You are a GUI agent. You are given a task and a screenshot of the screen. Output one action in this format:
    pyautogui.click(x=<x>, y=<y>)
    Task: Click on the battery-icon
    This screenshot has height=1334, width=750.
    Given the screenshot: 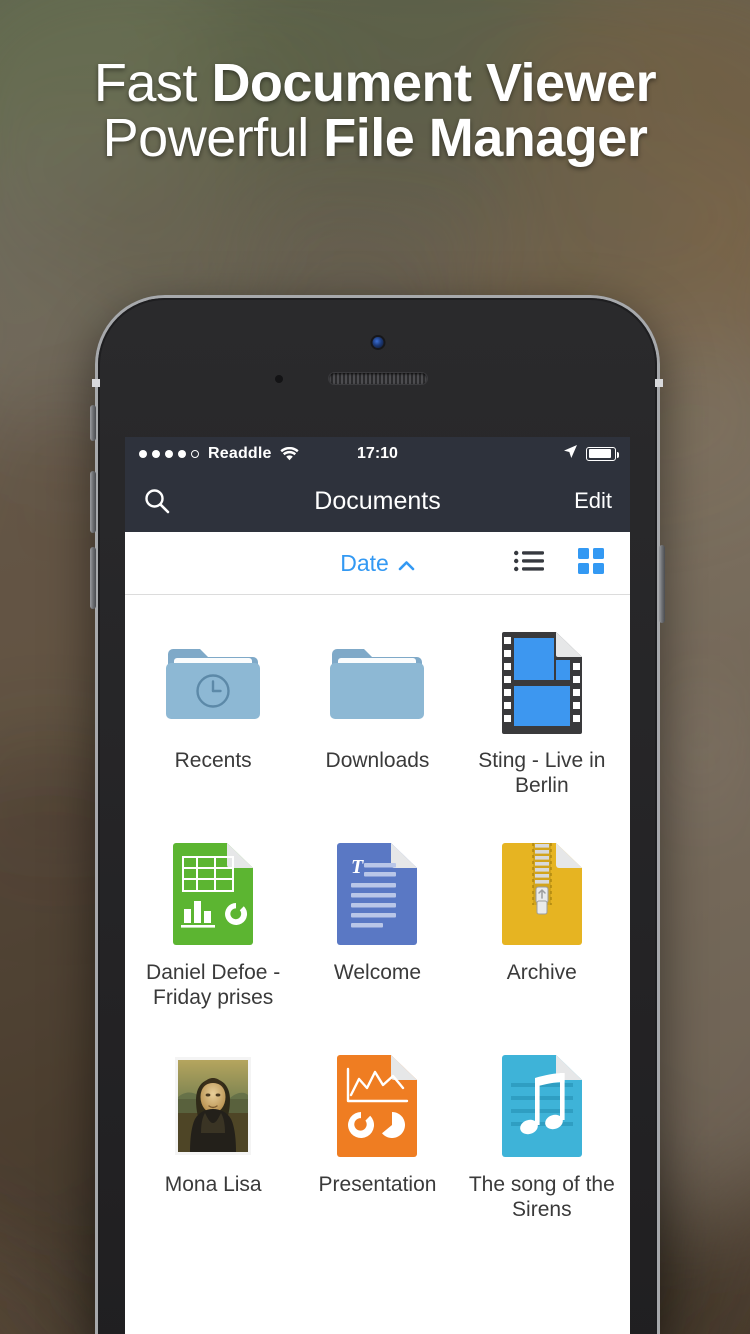 What is the action you would take?
    pyautogui.click(x=602, y=453)
    